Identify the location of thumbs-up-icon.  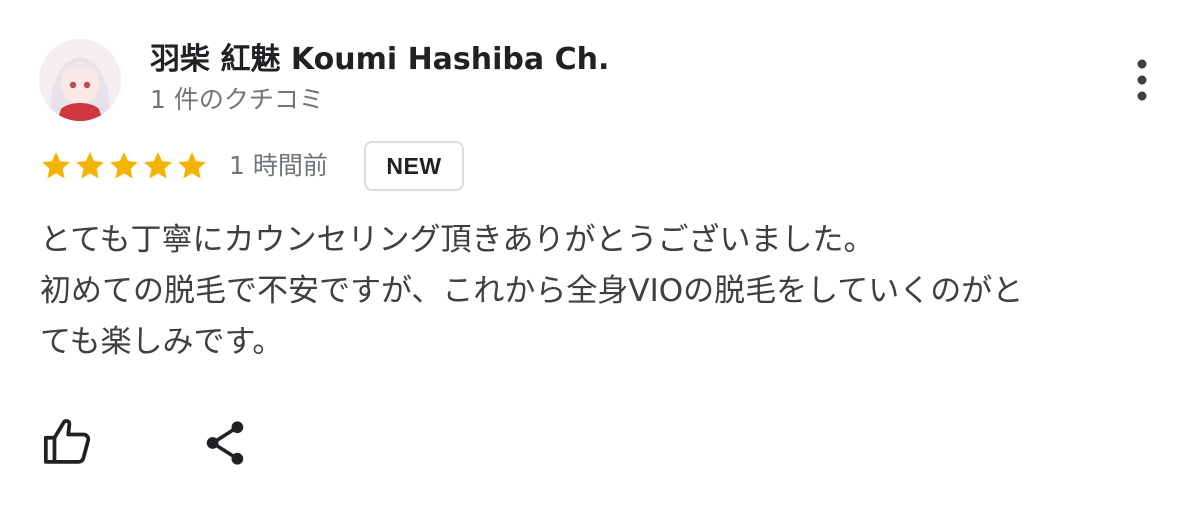
(67, 441).